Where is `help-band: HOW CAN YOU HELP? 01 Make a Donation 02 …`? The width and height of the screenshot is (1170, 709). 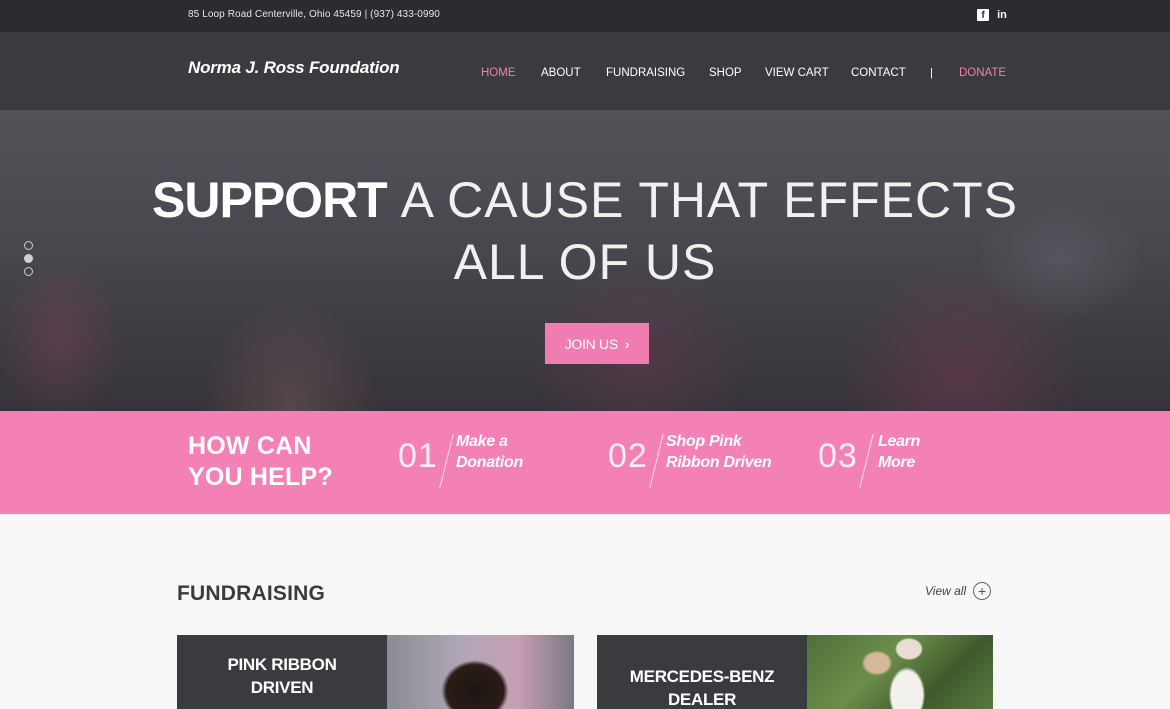
help-band: HOW CAN YOU HELP? 01 Make a Donation 02 … is located at coordinates (585, 462).